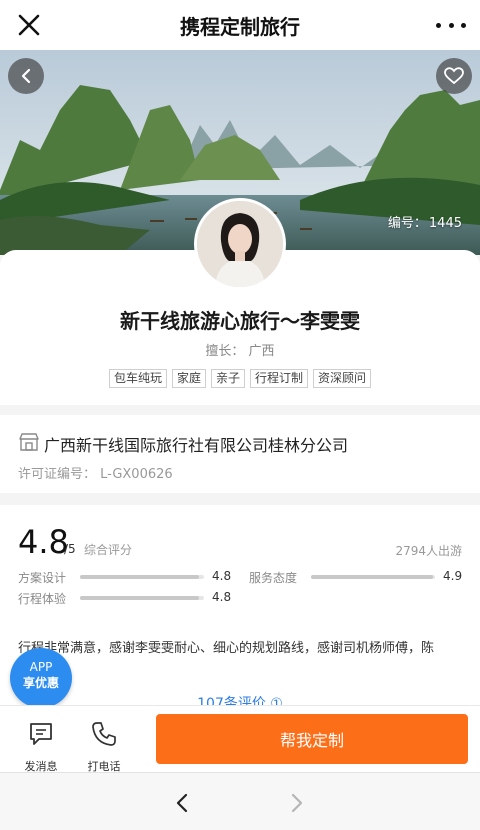 This screenshot has height=830, width=480. I want to click on overall-score: 4.8, so click(43, 542).